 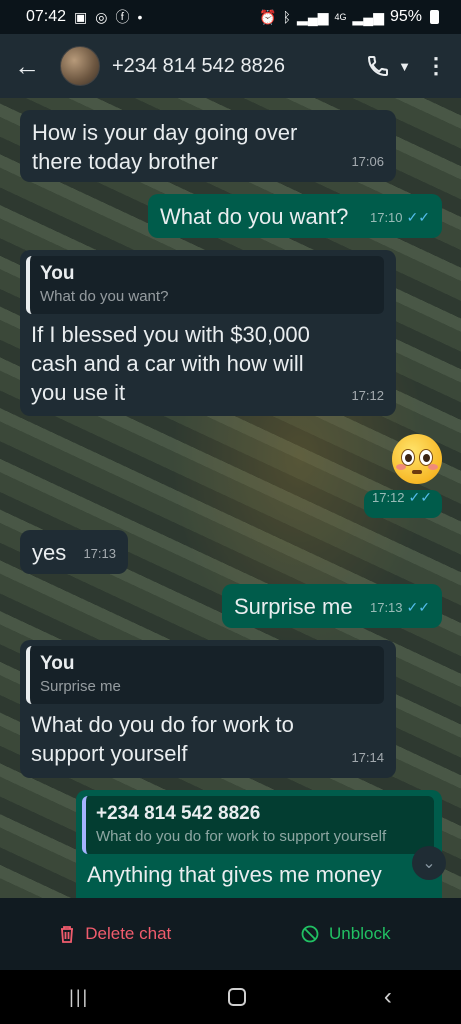 I want to click on home-icon, so click(x=236, y=997).